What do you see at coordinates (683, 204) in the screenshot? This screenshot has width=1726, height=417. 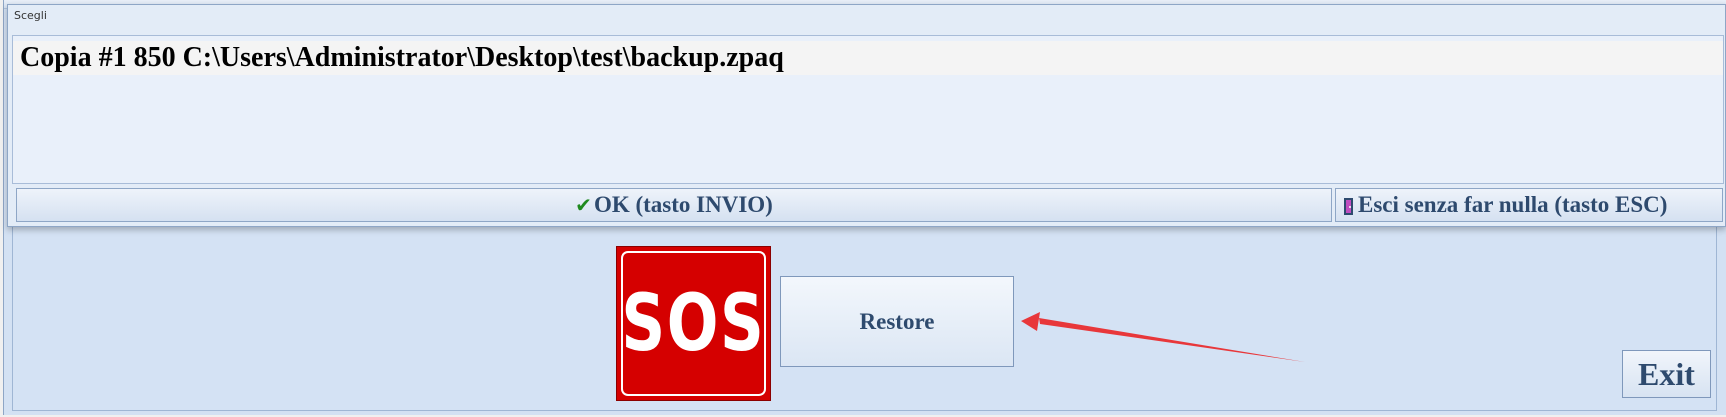 I see `ok-button-label: OK (tasto INVIO)` at bounding box center [683, 204].